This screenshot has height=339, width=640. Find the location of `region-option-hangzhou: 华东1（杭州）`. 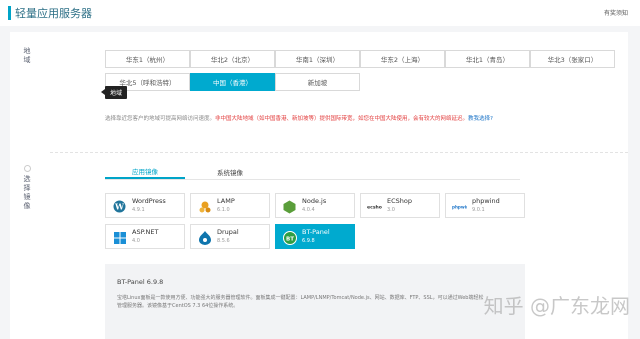

region-option-hangzhou: 华东1（杭州） is located at coordinates (147, 59).